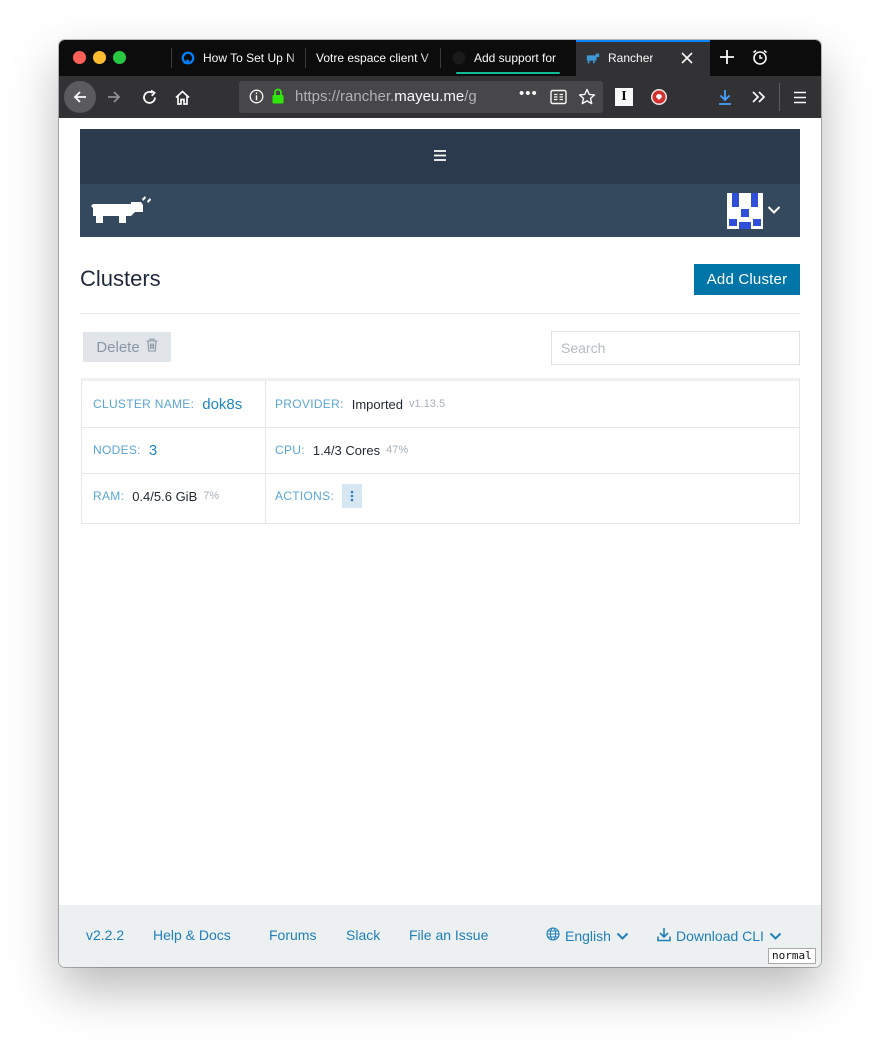  I want to click on github-icon, so click(459, 58).